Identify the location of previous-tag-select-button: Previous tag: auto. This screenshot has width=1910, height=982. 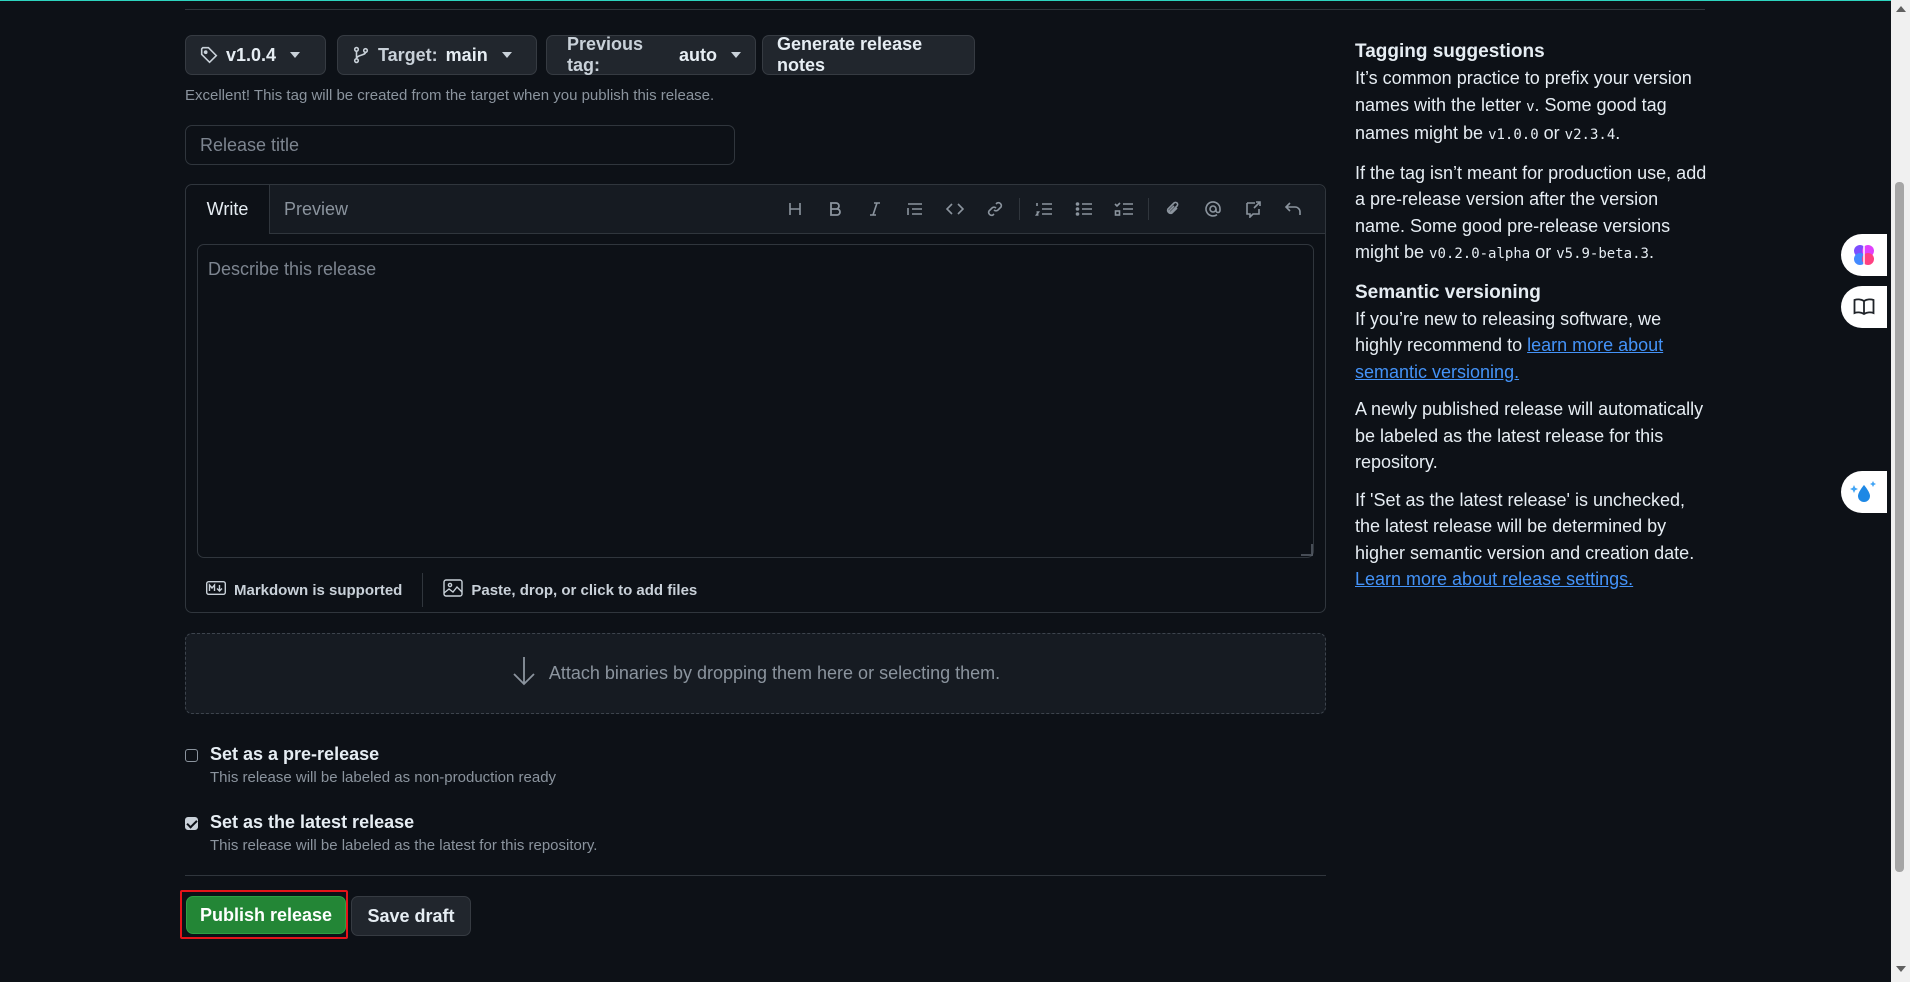
(651, 54).